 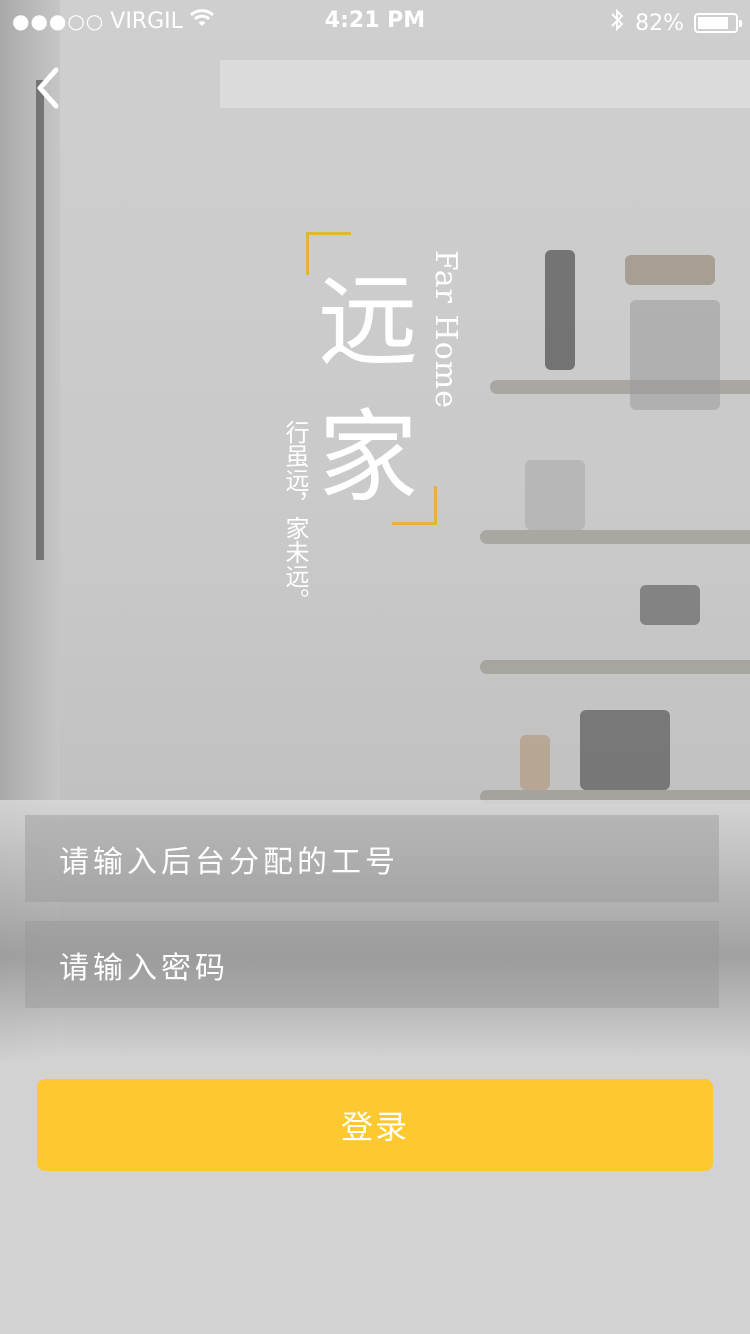 I want to click on password-placeholder: 请输入密码, so click(x=144, y=968).